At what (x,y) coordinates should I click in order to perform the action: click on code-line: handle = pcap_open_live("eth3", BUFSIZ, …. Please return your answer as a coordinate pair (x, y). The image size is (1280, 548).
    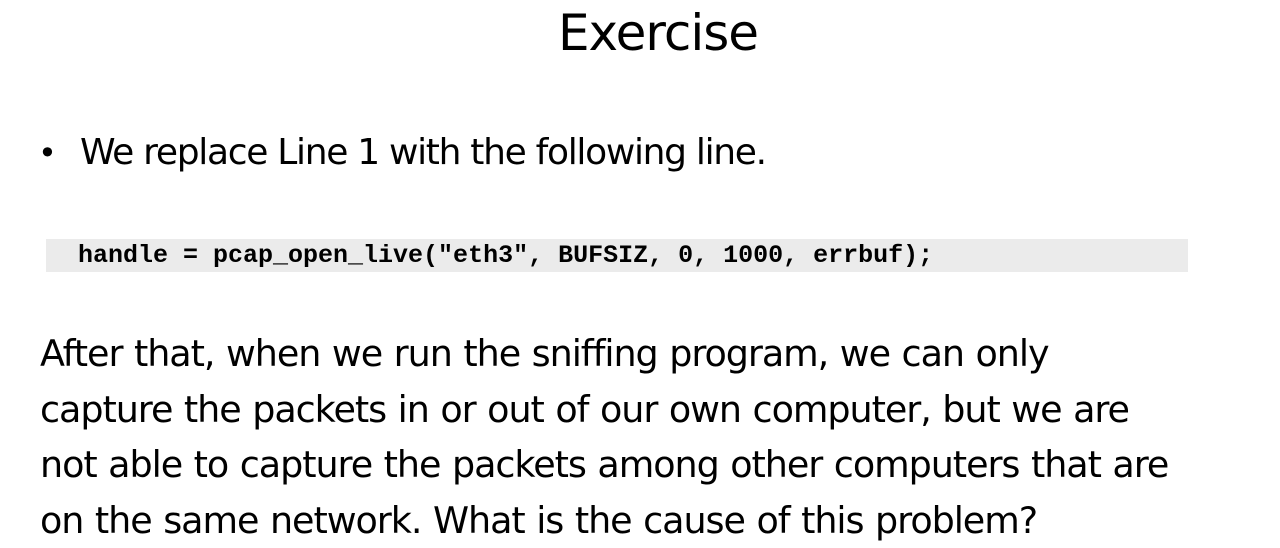
    Looking at the image, I should click on (505, 255).